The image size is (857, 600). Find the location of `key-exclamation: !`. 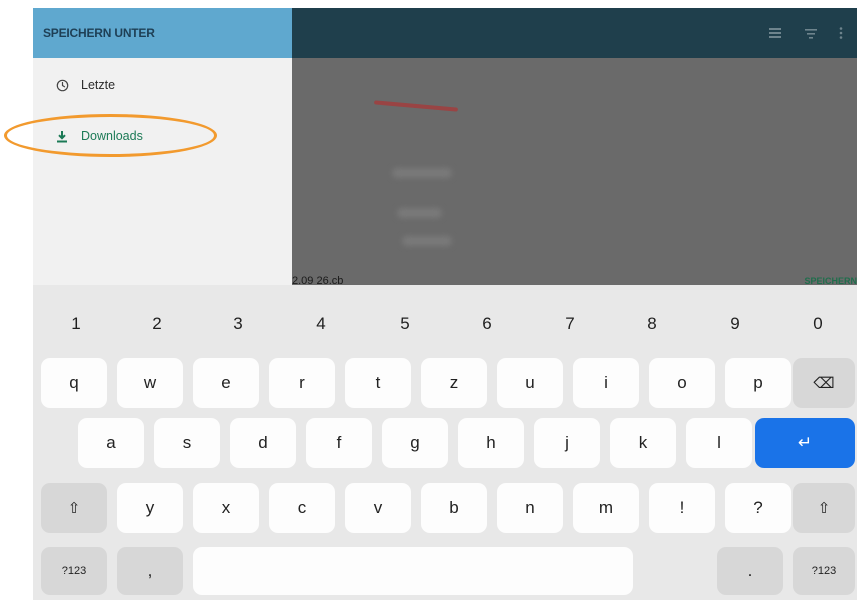

key-exclamation: ! is located at coordinates (682, 508).